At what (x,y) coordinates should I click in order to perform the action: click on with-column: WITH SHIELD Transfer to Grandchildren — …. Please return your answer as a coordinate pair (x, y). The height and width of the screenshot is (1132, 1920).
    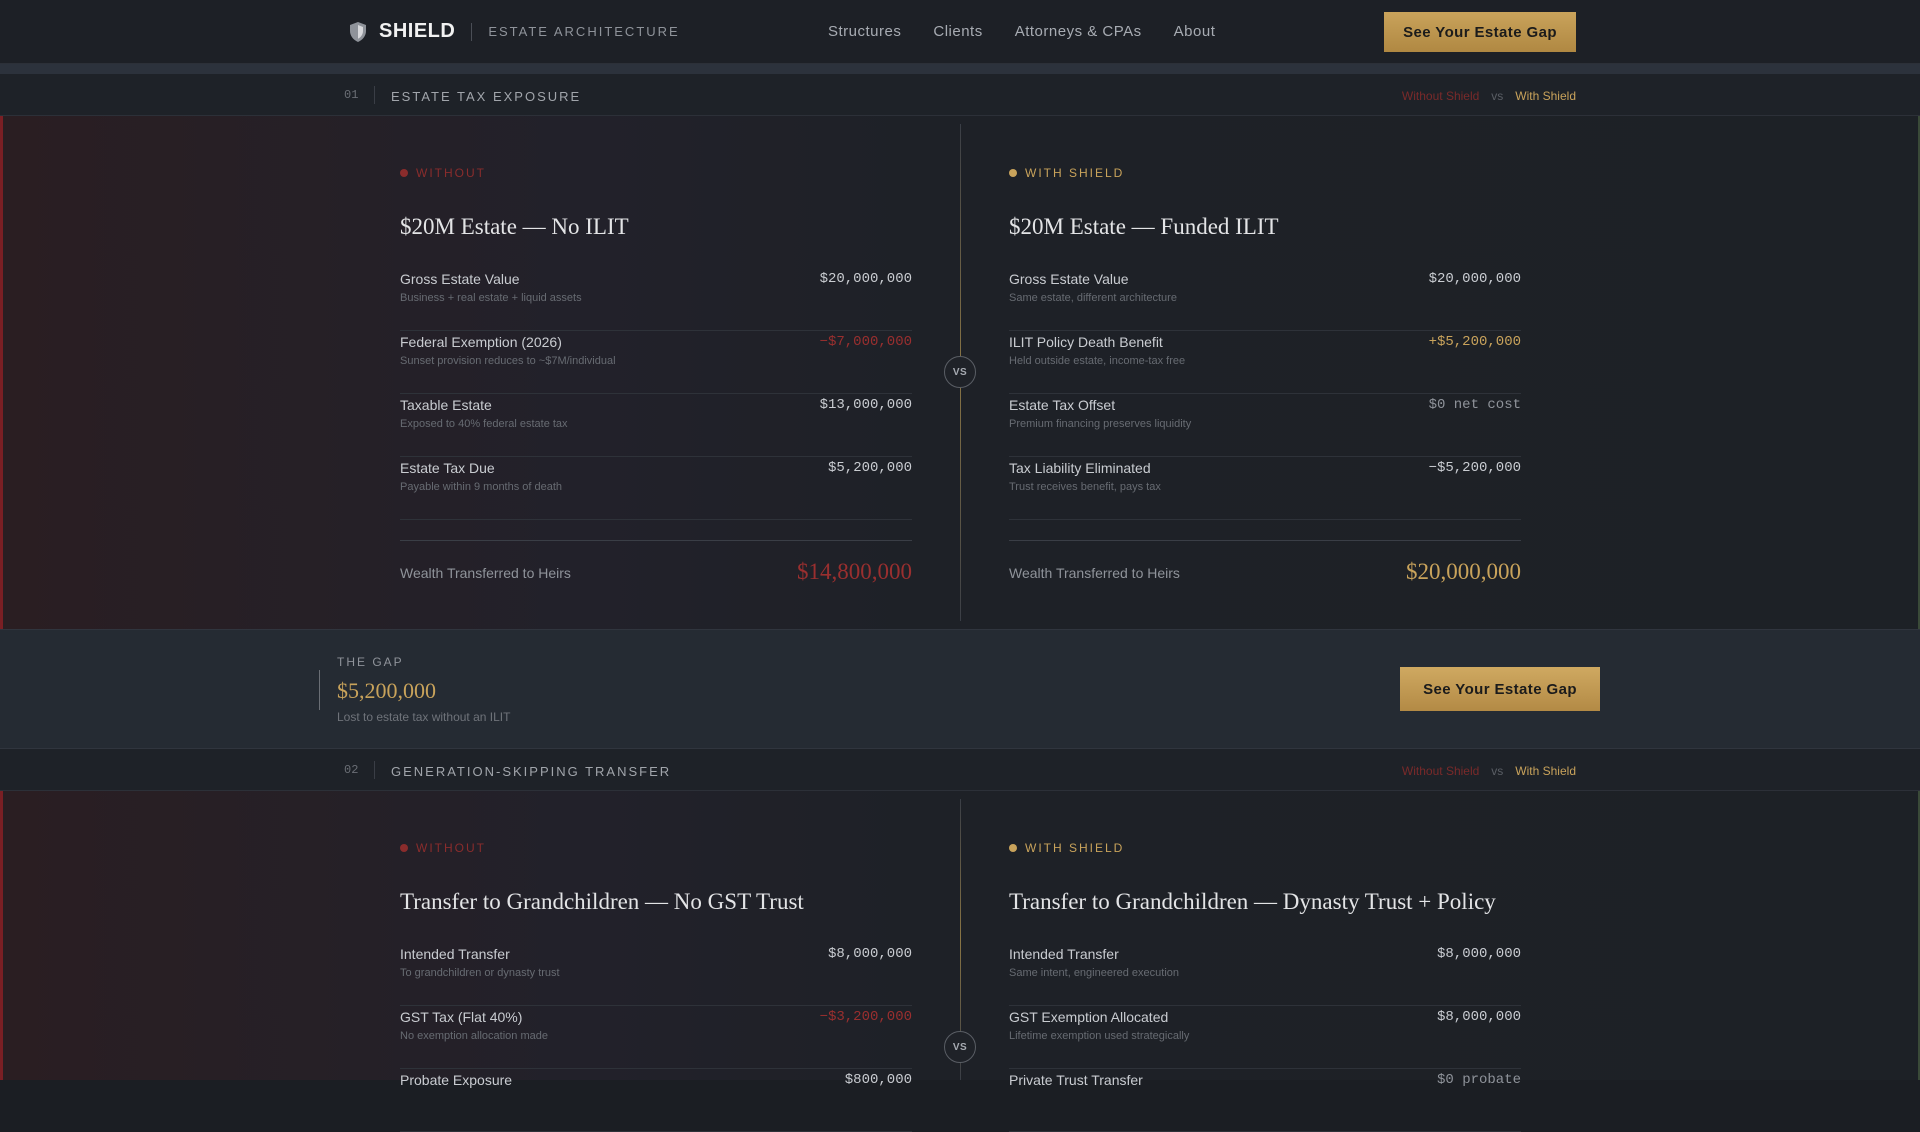
    Looking at the image, I should click on (1265, 986).